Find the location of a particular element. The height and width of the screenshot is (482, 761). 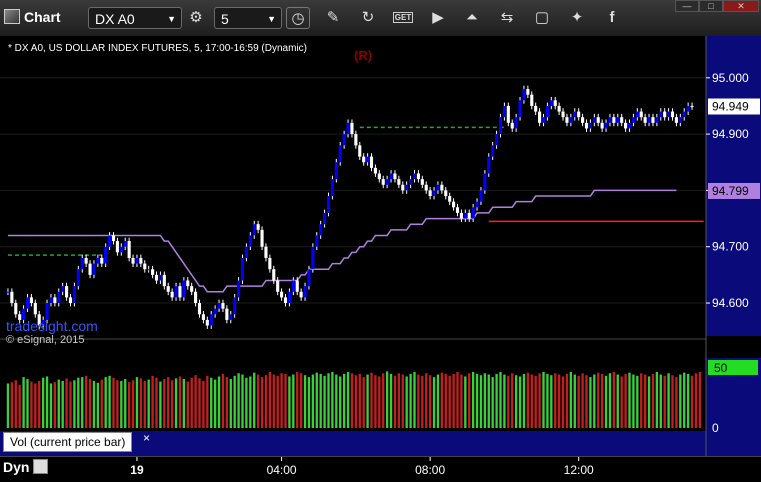

link-icon: ⇆ is located at coordinates (507, 18).